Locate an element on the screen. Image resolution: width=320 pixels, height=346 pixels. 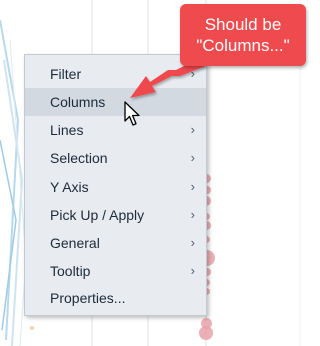
menu-item-tooltip: Tooltip › is located at coordinates (115, 271).